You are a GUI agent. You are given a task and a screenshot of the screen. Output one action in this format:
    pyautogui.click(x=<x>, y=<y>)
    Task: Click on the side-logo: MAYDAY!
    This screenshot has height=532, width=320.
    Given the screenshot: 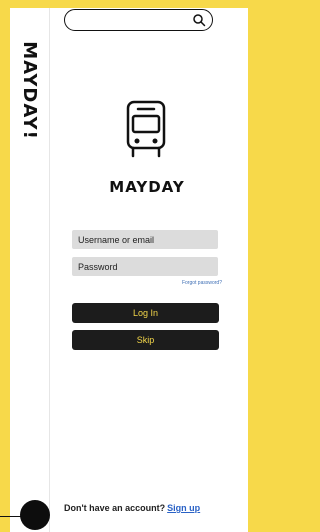 What is the action you would take?
    pyautogui.click(x=29, y=90)
    